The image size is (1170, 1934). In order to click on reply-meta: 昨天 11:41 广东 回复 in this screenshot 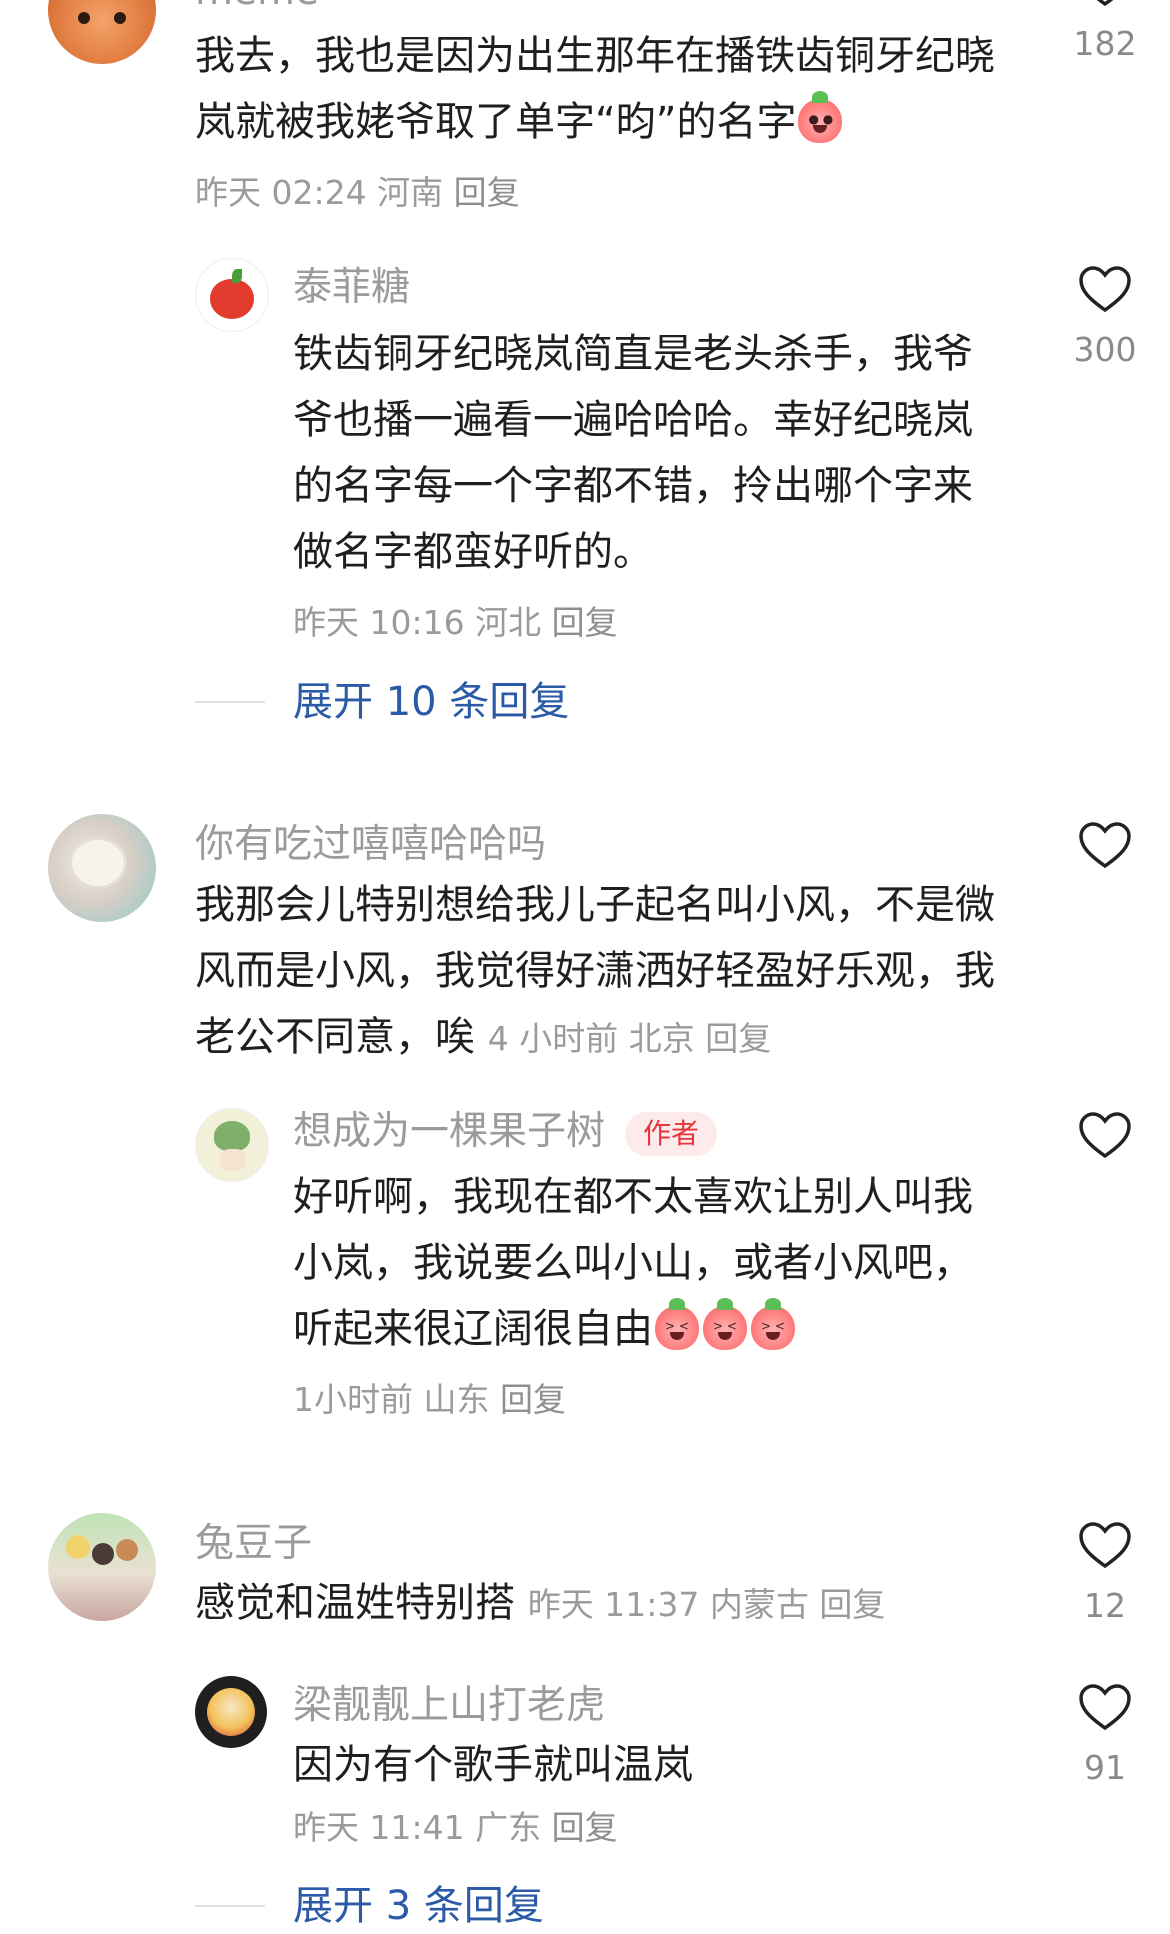, I will do `click(455, 1827)`.